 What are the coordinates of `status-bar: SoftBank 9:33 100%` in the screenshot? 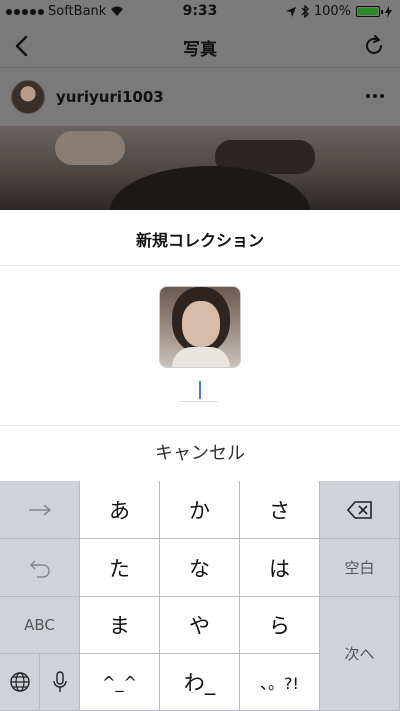 It's located at (200, 12).